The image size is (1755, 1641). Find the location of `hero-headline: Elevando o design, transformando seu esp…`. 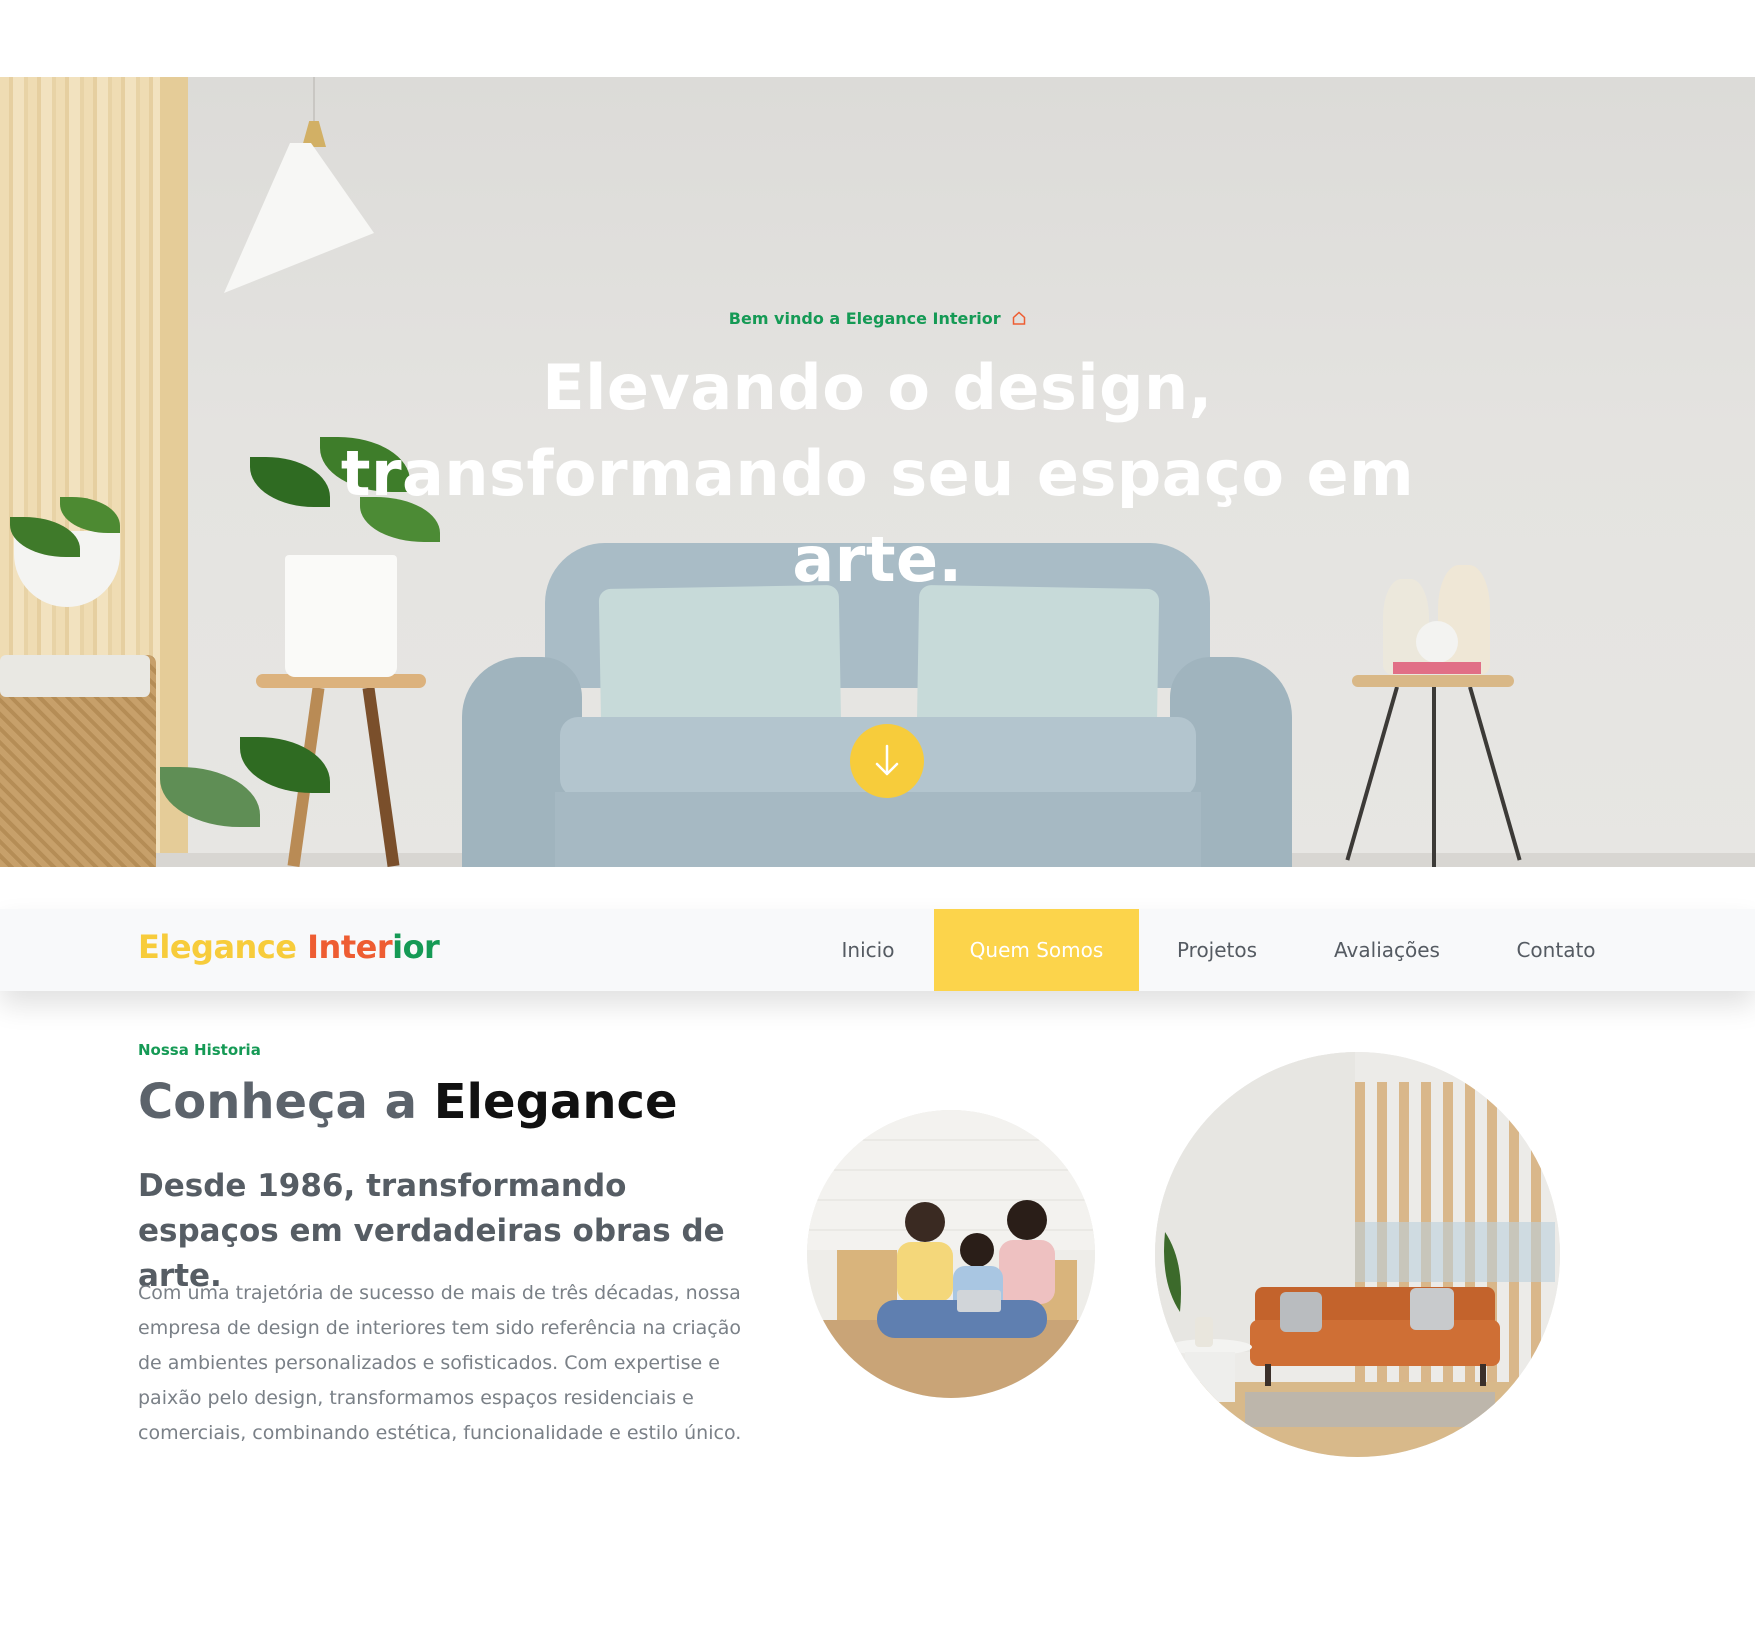

hero-headline: Elevando o design, transformando seu esp… is located at coordinates (877, 473).